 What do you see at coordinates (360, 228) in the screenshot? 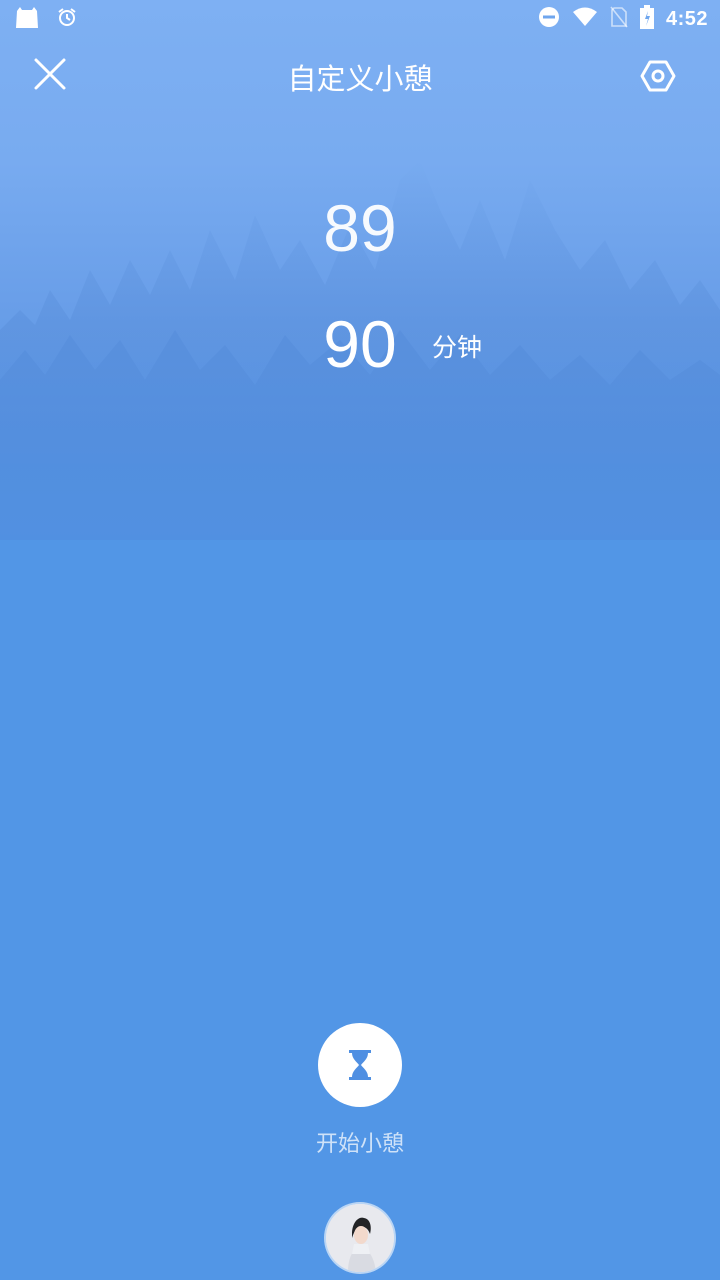
I see `picker-previous-value: 89` at bounding box center [360, 228].